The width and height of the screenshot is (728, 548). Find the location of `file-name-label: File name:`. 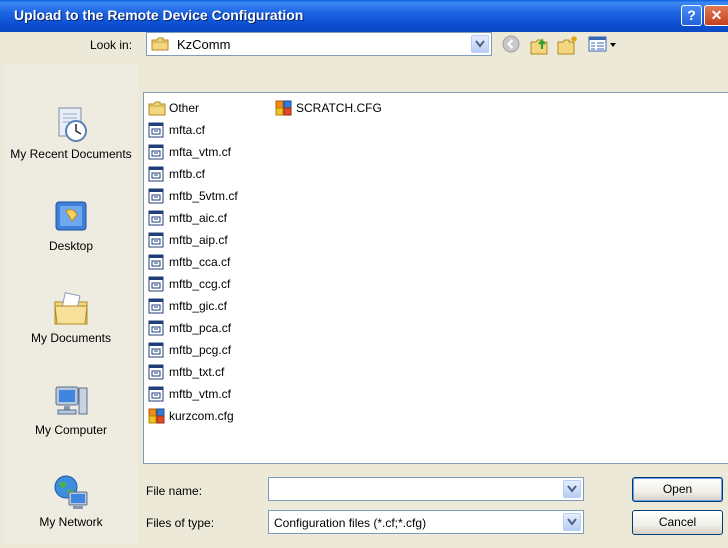

file-name-label: File name: is located at coordinates (174, 491).